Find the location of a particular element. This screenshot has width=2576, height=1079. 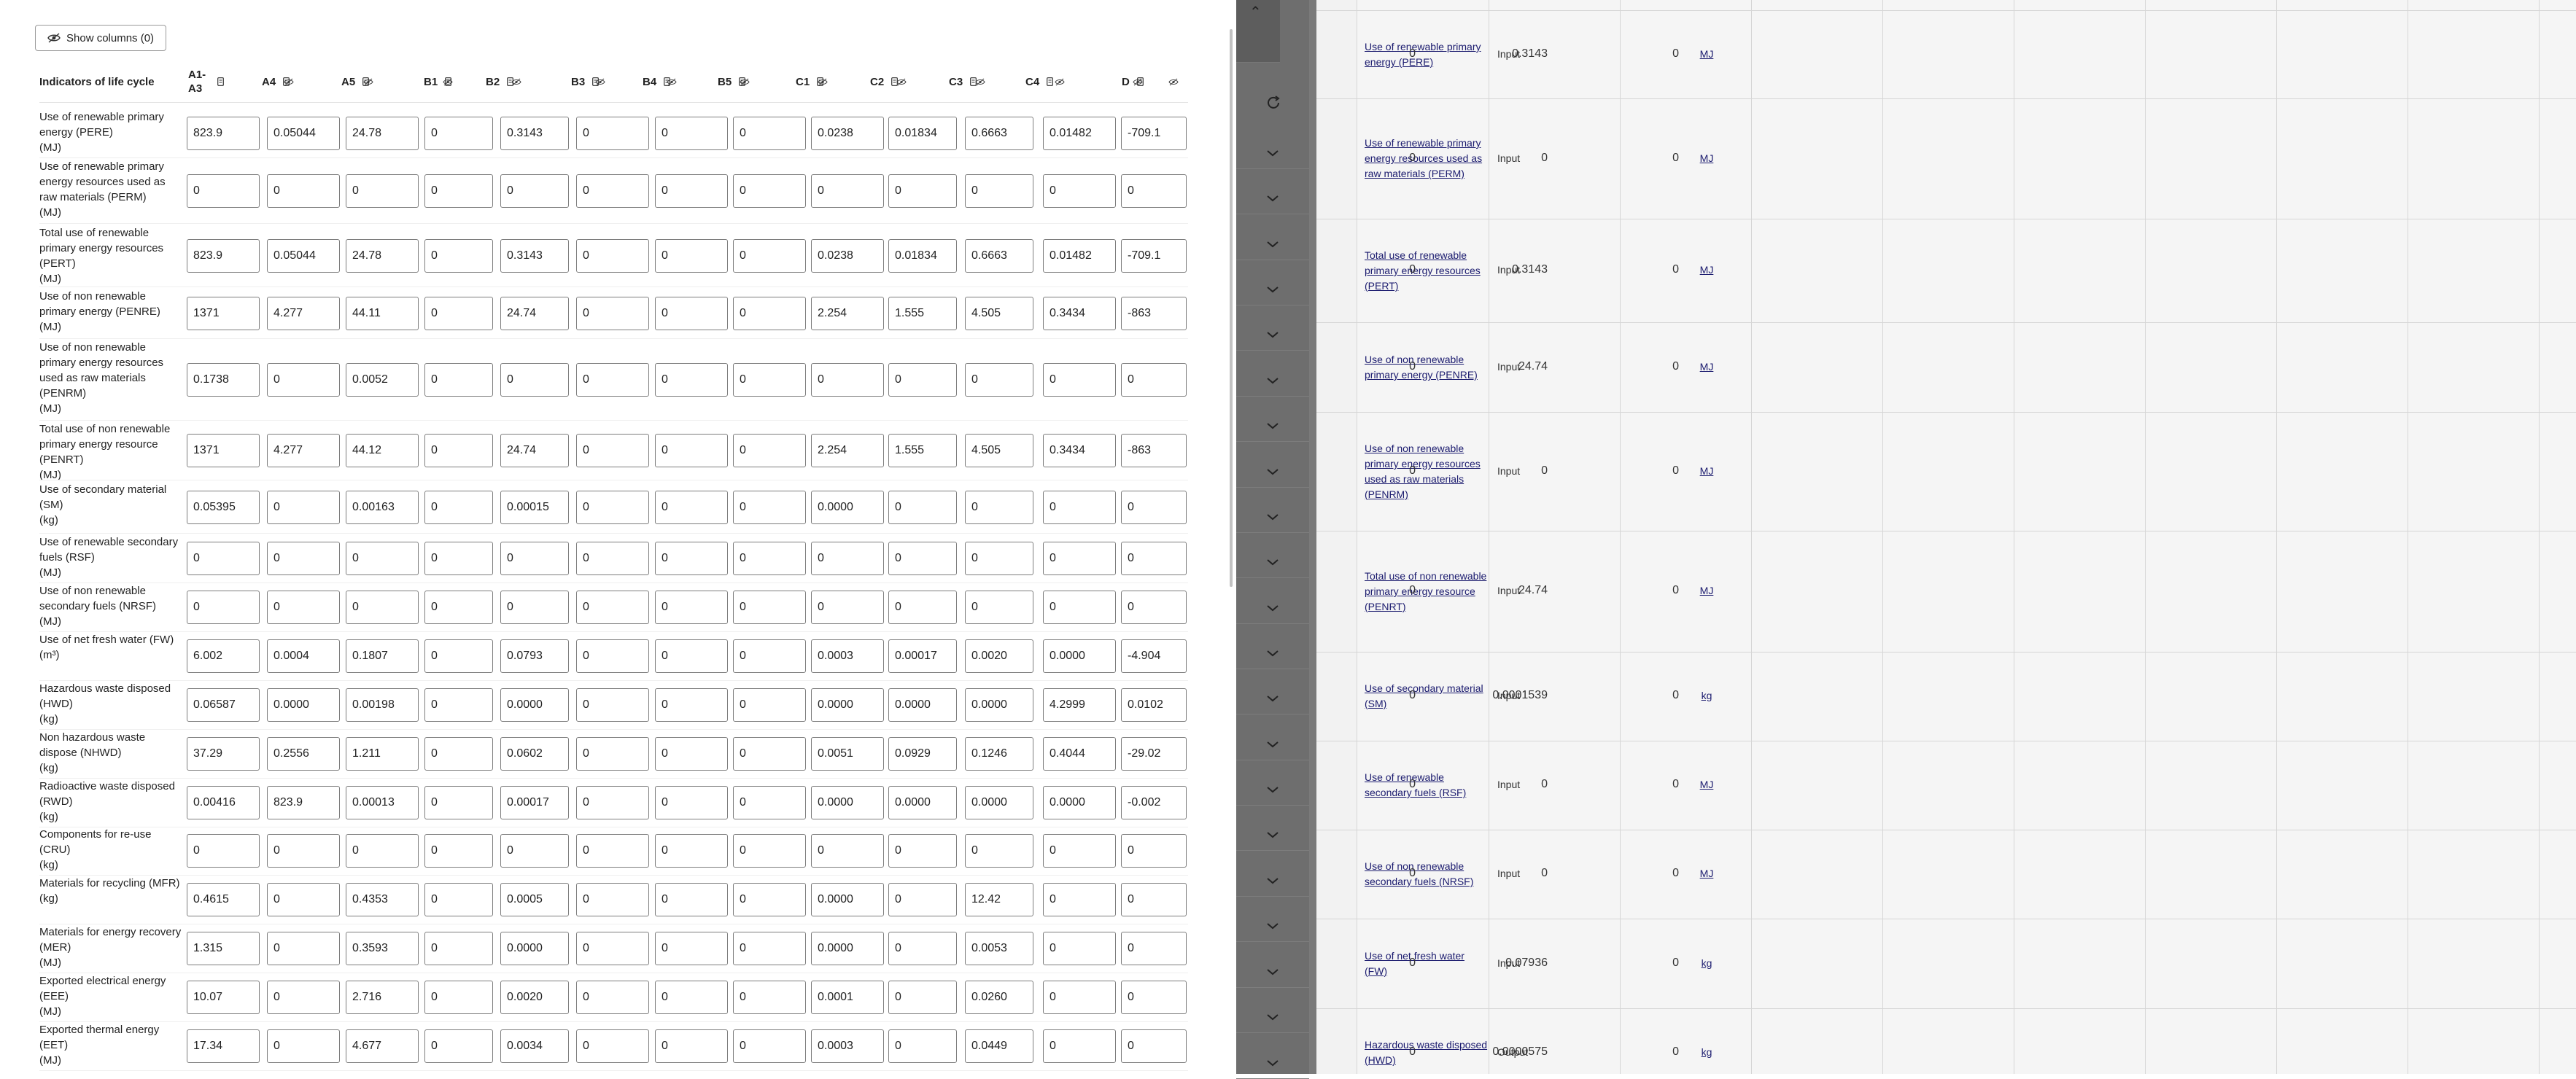

value-input: 0.00017 is located at coordinates (535, 803).